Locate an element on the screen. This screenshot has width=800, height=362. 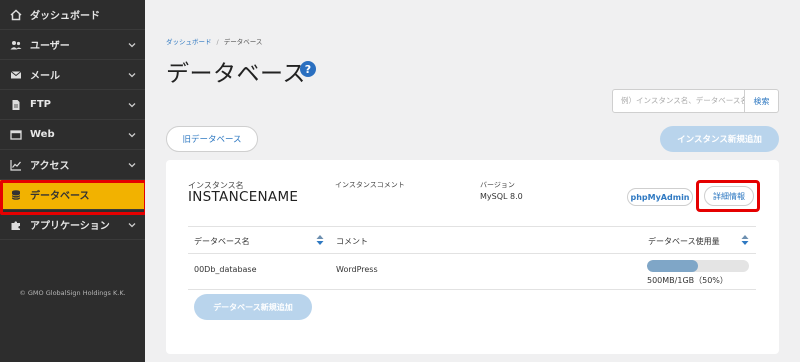
file-icon is located at coordinates (16, 105).